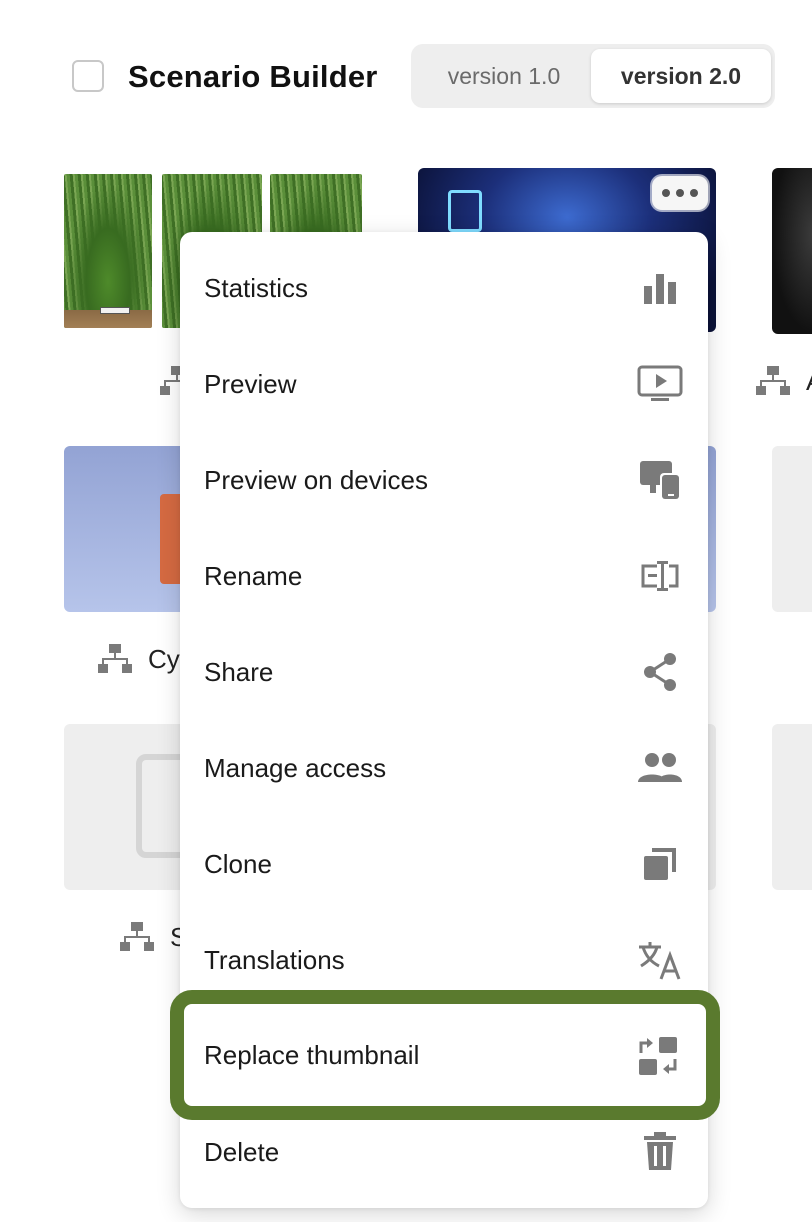 The image size is (812, 1222). Describe the element at coordinates (660, 384) in the screenshot. I see `play-screen-icon` at that location.